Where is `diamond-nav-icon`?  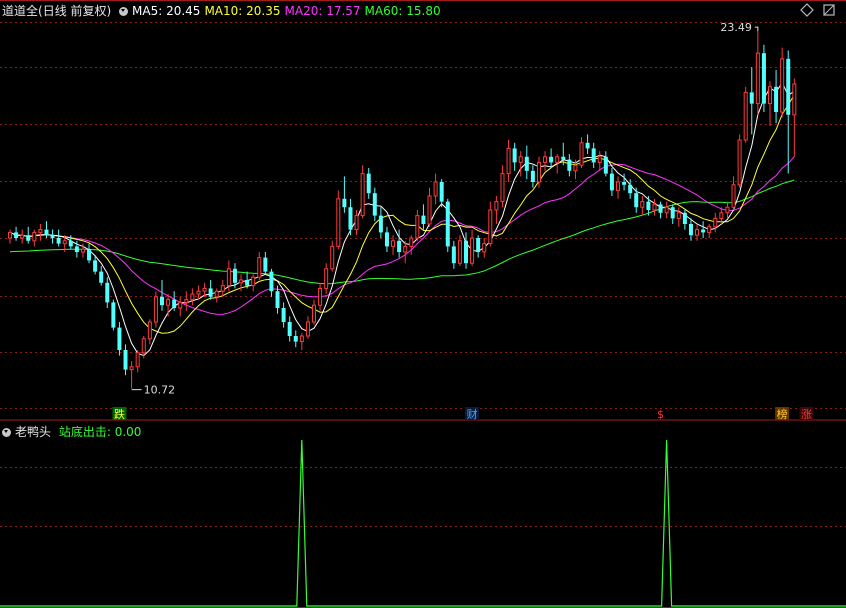 diamond-nav-icon is located at coordinates (807, 10).